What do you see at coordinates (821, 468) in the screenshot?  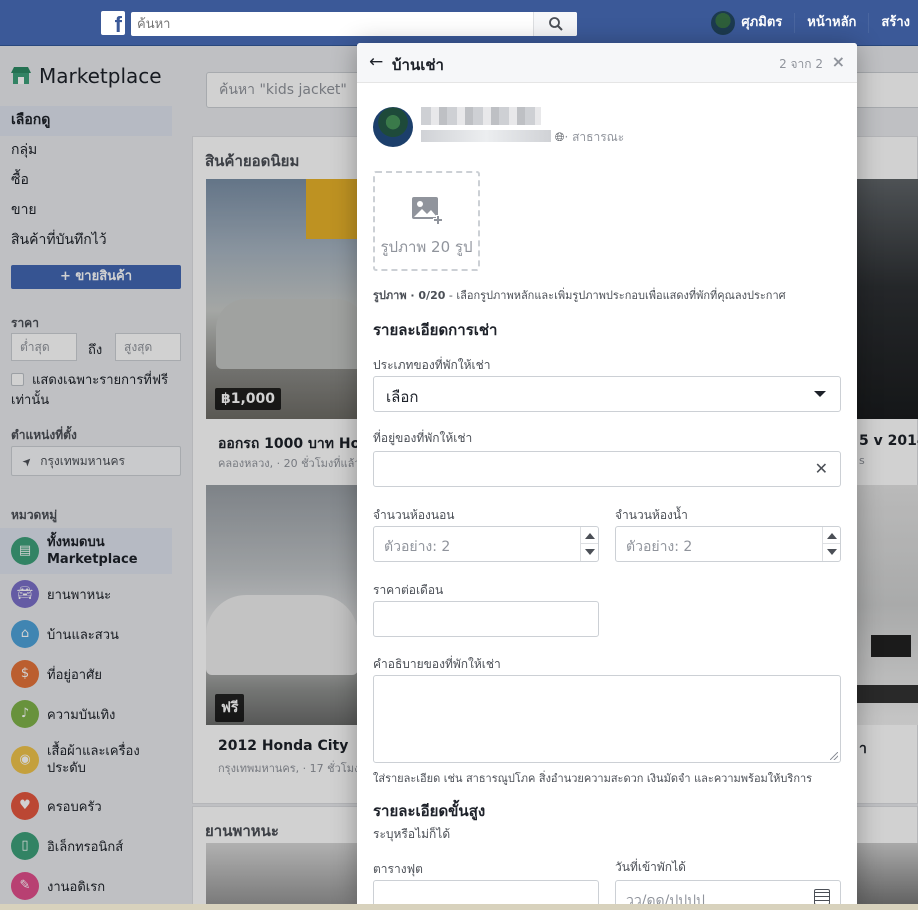 I see `clear-icon: ✕` at bounding box center [821, 468].